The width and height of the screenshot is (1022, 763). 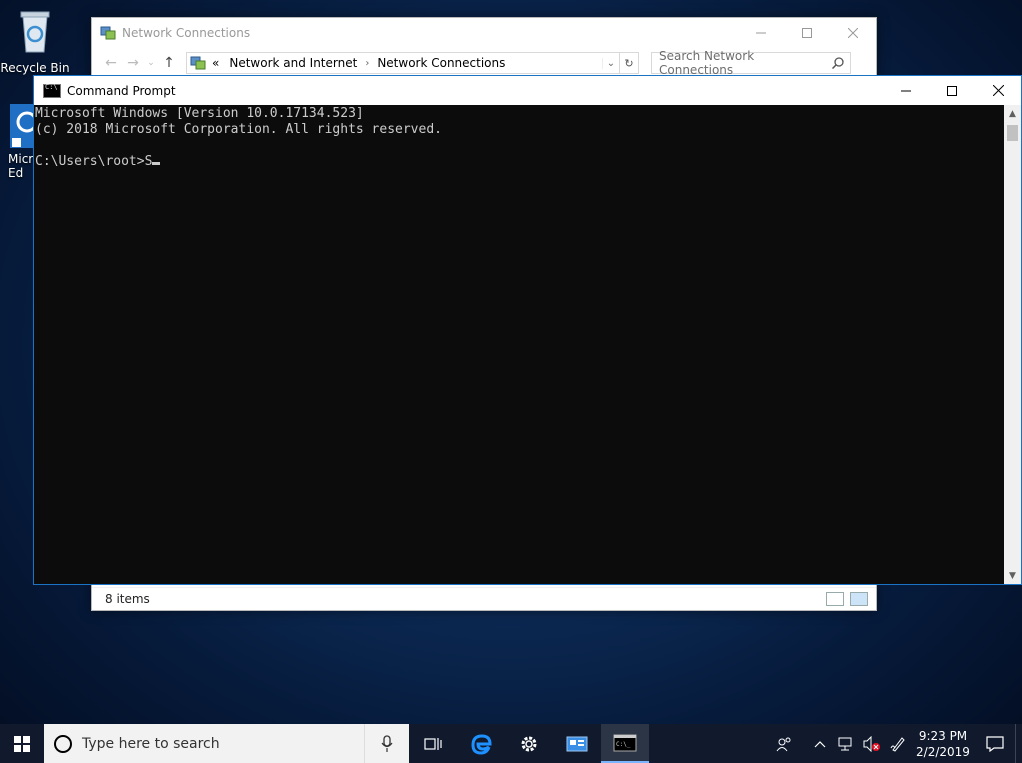 What do you see at coordinates (133, 63) in the screenshot?
I see `forward-arrow-icon: →` at bounding box center [133, 63].